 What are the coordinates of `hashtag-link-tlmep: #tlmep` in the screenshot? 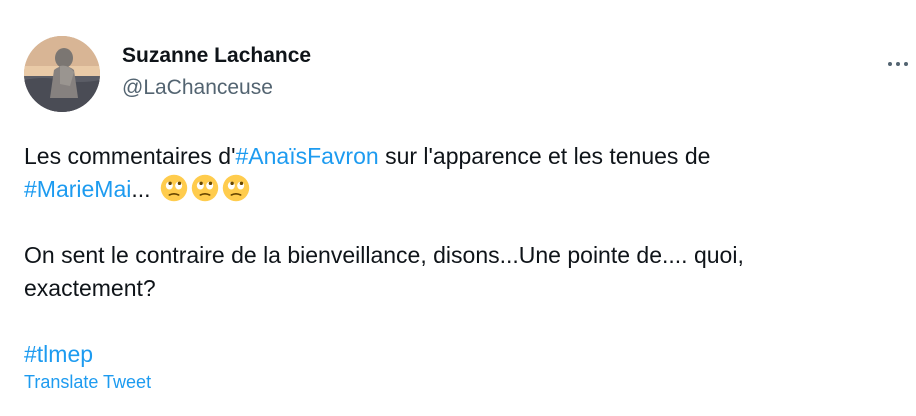 It's located at (58, 354).